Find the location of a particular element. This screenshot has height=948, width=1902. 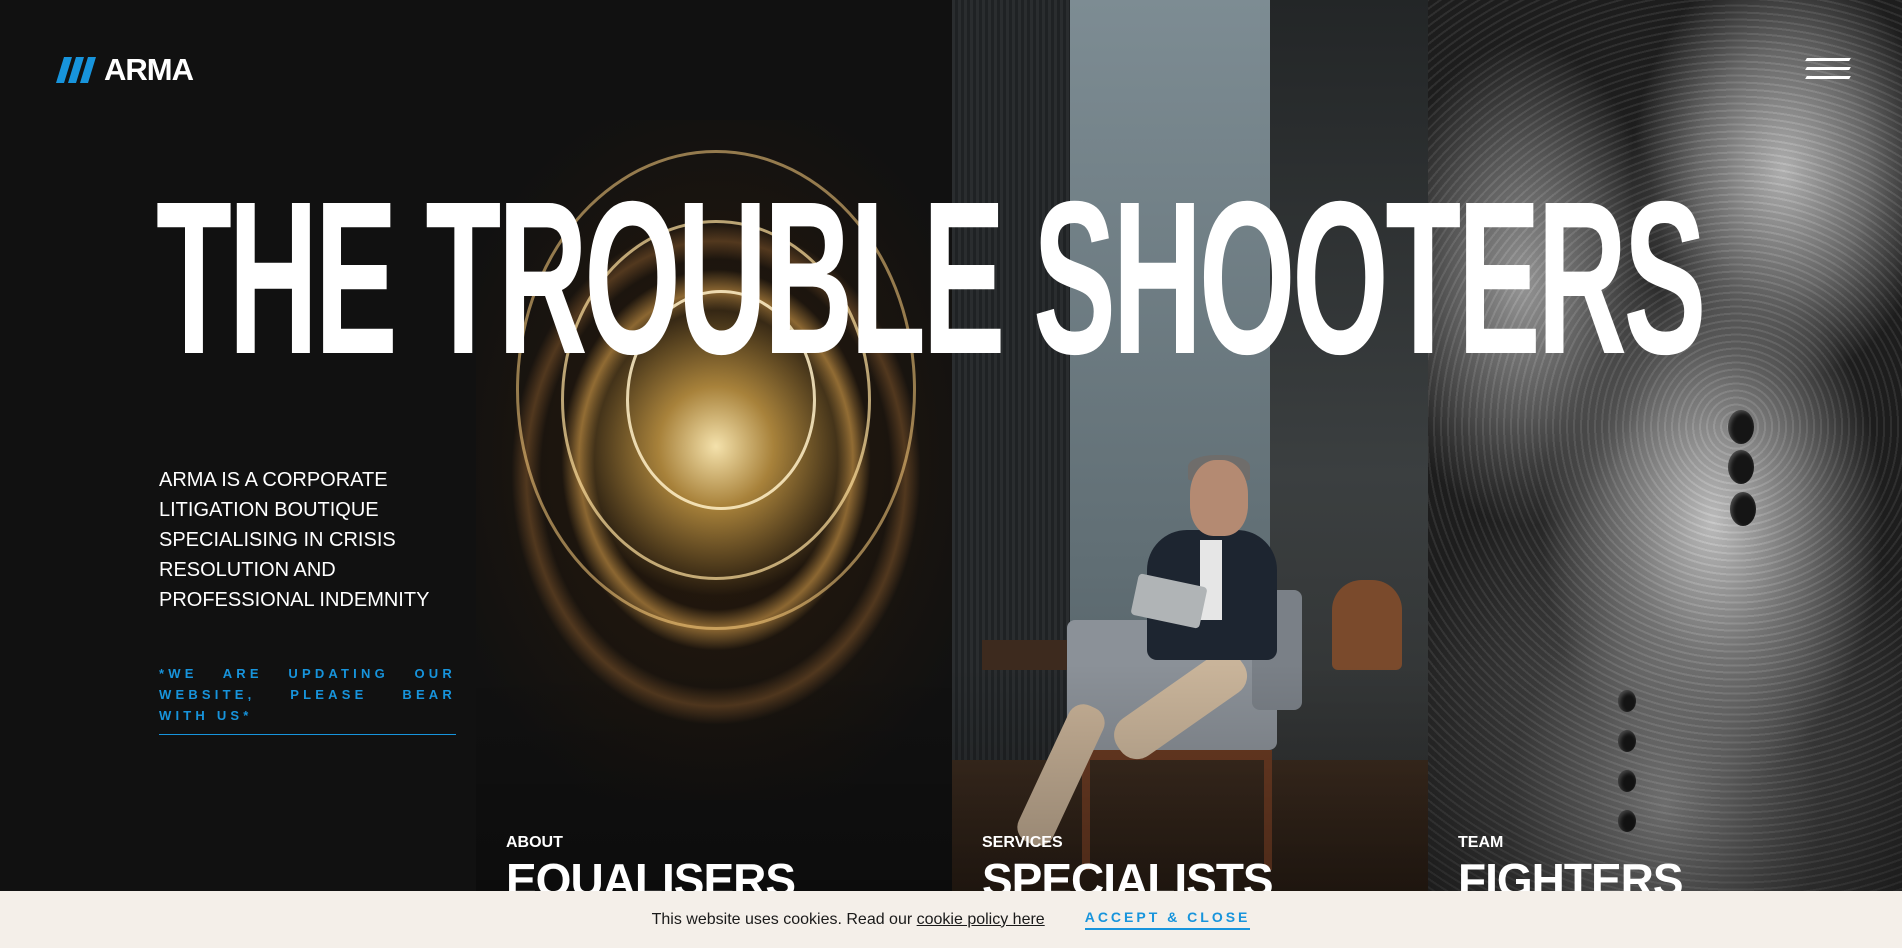

brand-name: ARMA is located at coordinates (149, 69).